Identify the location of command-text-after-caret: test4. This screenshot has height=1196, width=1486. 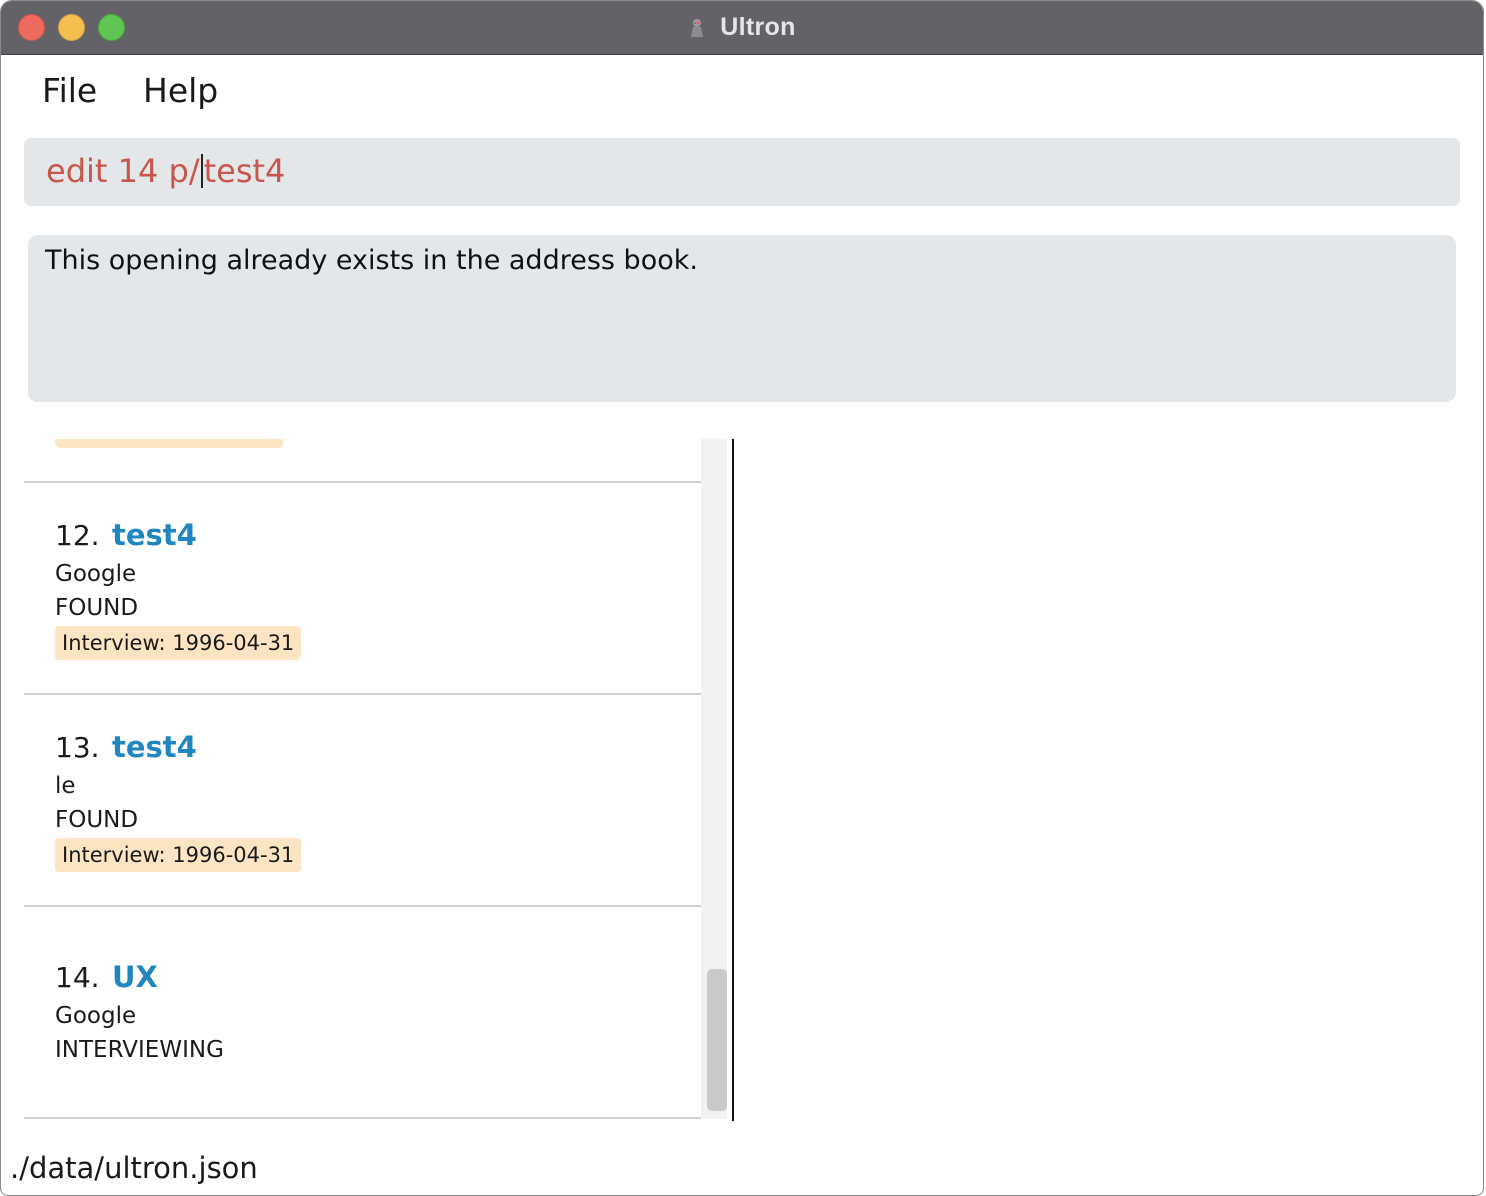
(244, 171).